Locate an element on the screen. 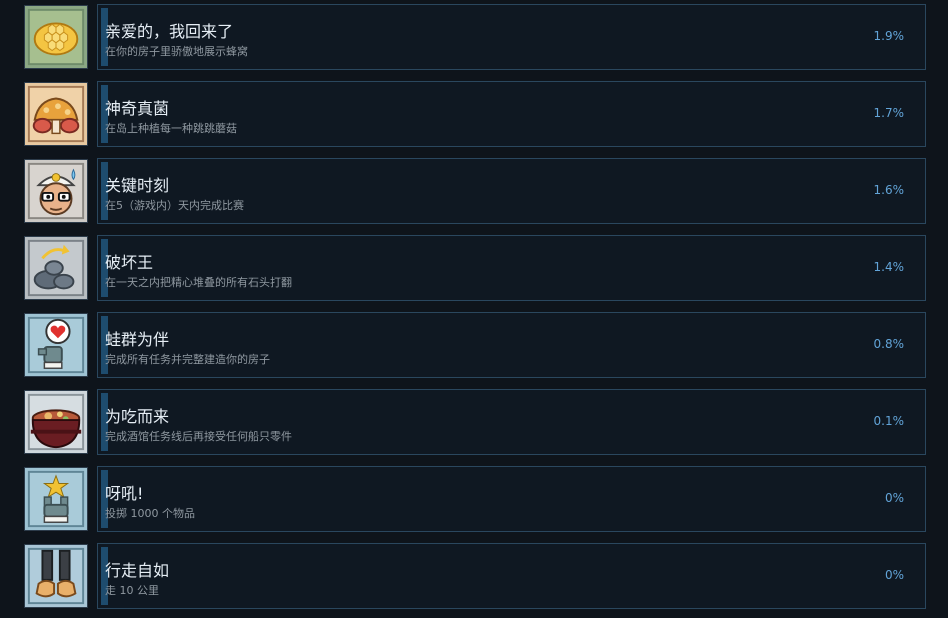 The width and height of the screenshot is (948, 618). achievement-description: 在5（游戏内）天内完成比赛 is located at coordinates (174, 205).